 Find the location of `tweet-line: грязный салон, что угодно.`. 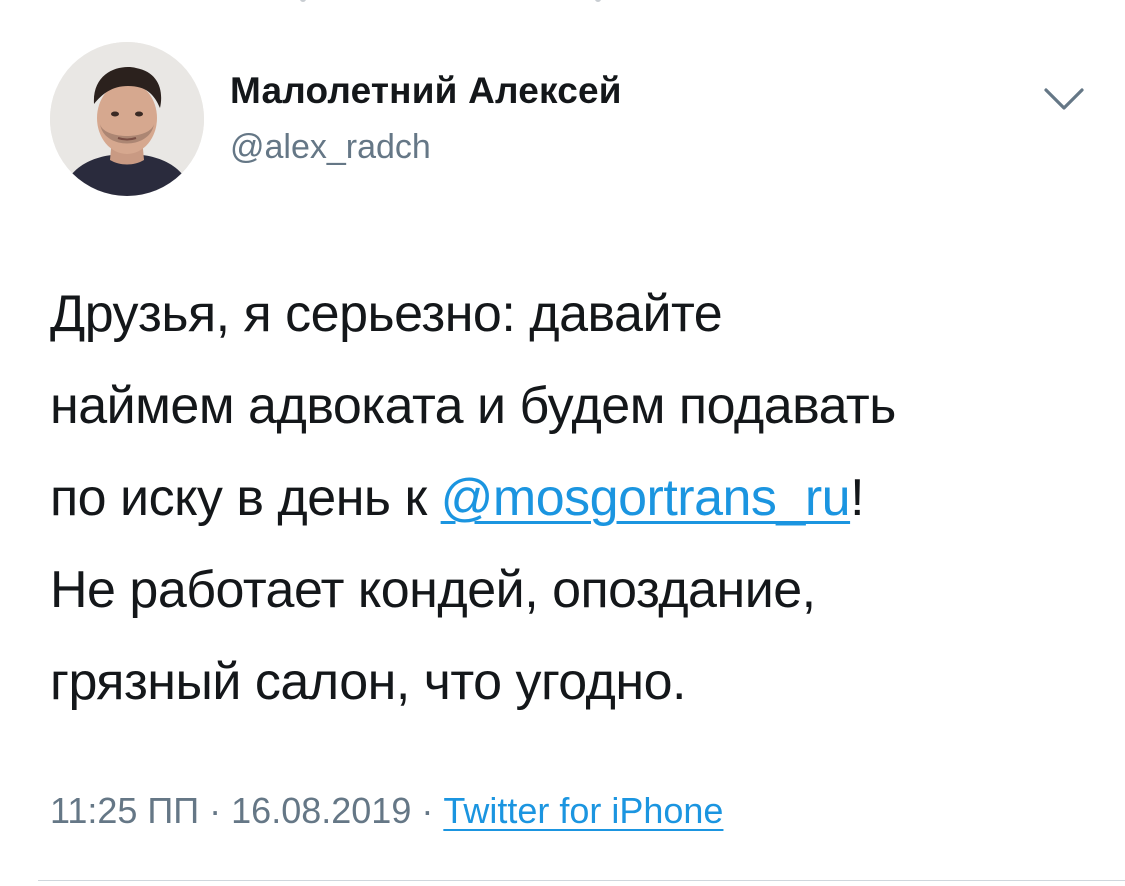

tweet-line: грязный салон, что угодно. is located at coordinates (368, 682).